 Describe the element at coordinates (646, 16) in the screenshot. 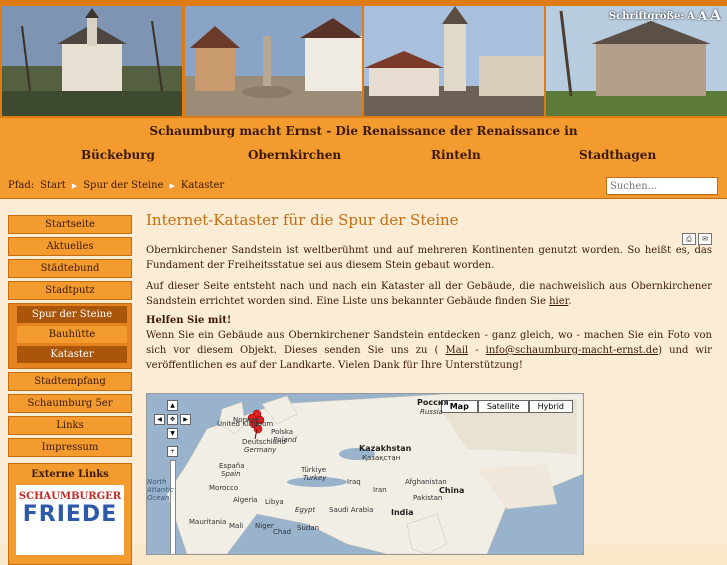

I see `font-size-label: Schriftgröße:` at that location.